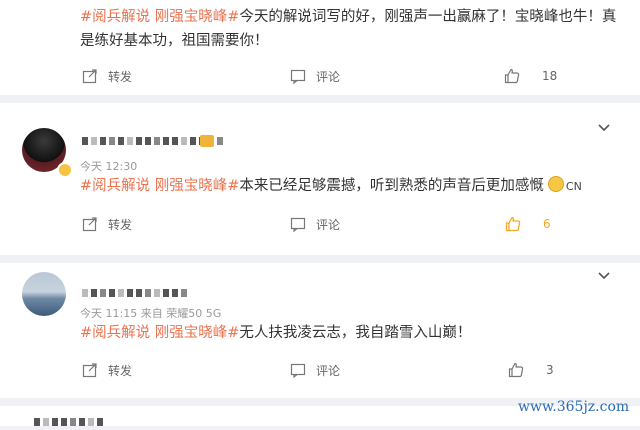 The width and height of the screenshot is (640, 430). What do you see at coordinates (207, 141) in the screenshot?
I see `vip-badge` at bounding box center [207, 141].